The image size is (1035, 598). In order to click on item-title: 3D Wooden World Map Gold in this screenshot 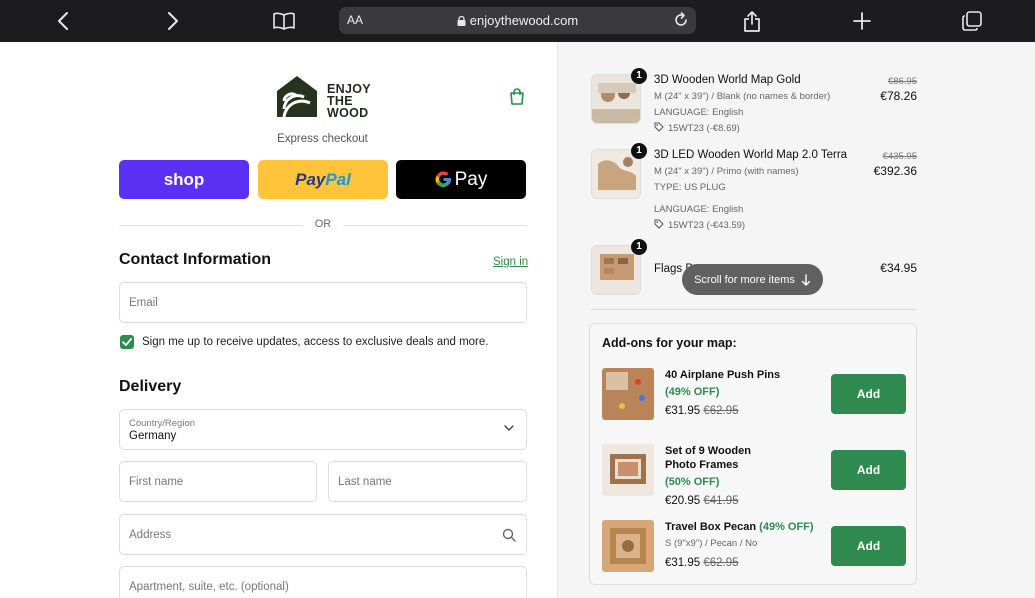, I will do `click(727, 80)`.